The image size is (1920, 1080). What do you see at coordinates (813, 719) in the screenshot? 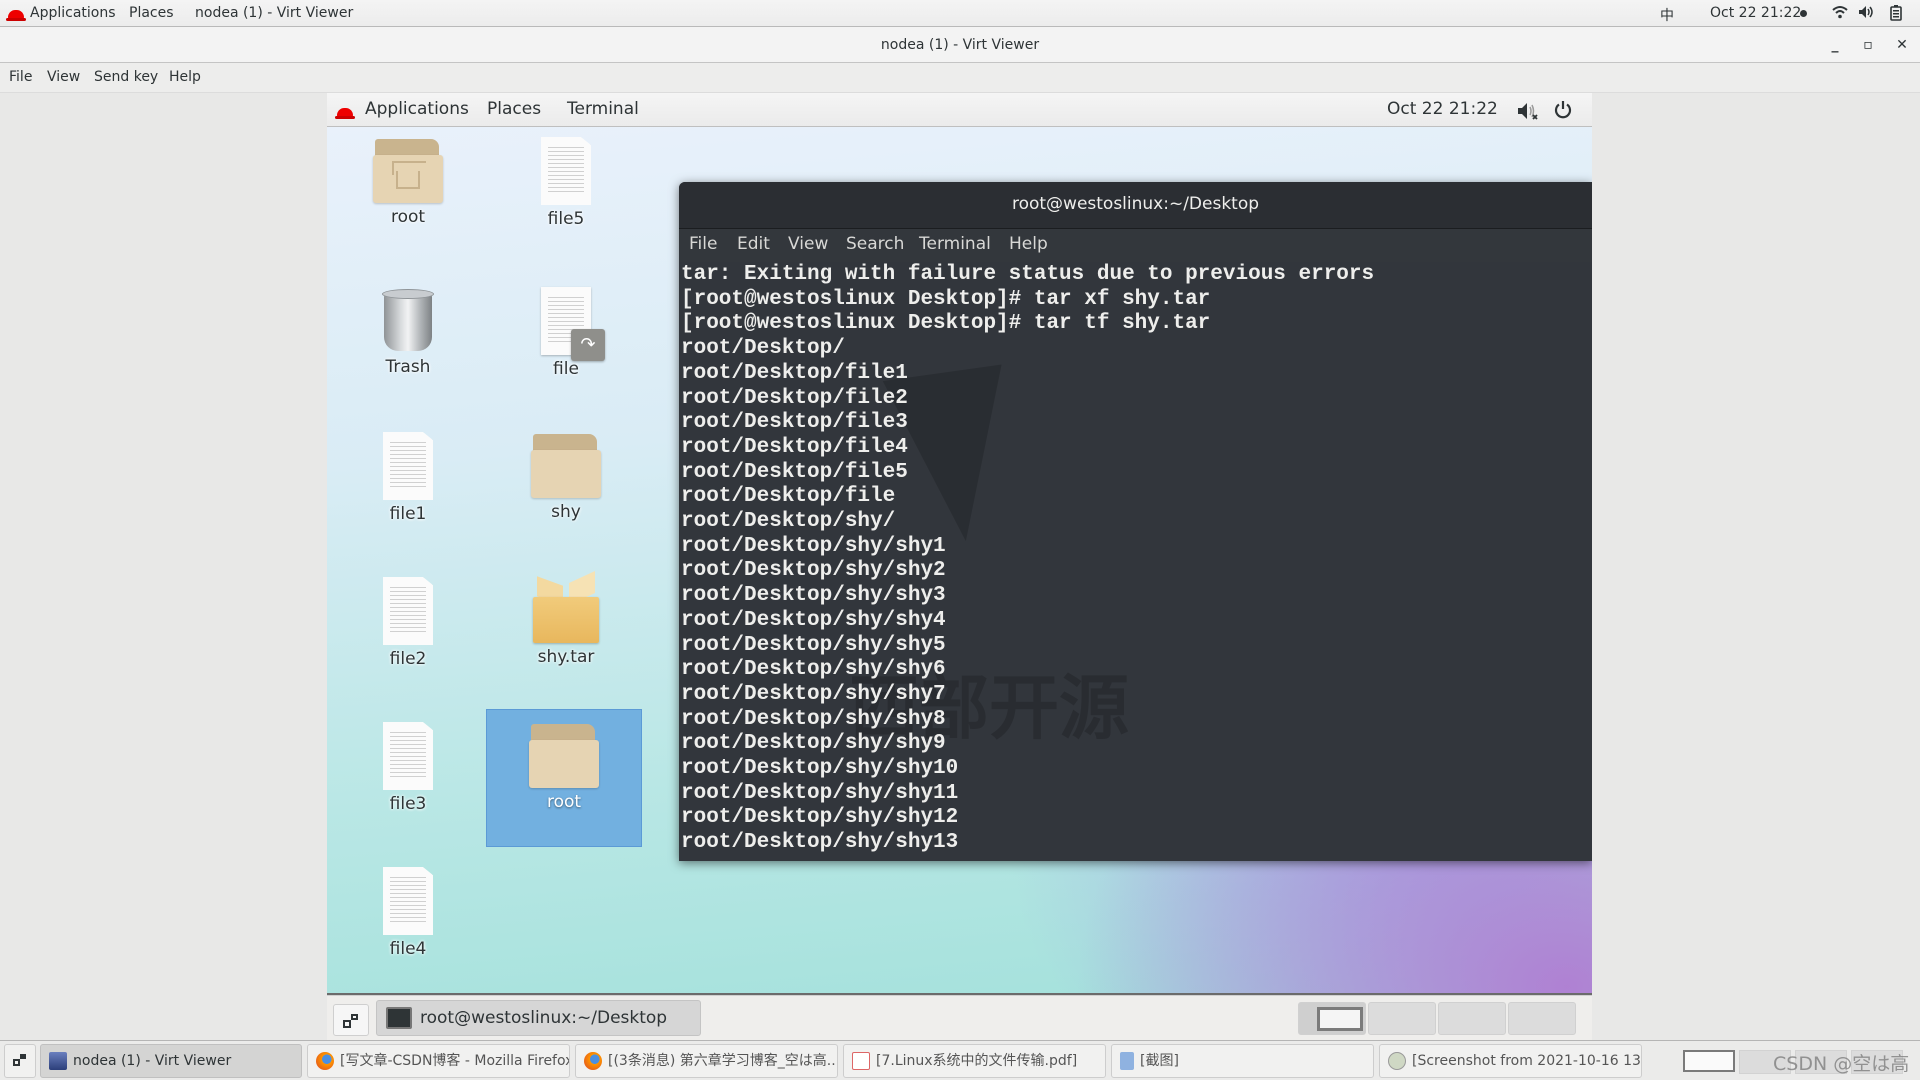
I see `terminal-line: root/Desktop/shy/shy8` at bounding box center [813, 719].